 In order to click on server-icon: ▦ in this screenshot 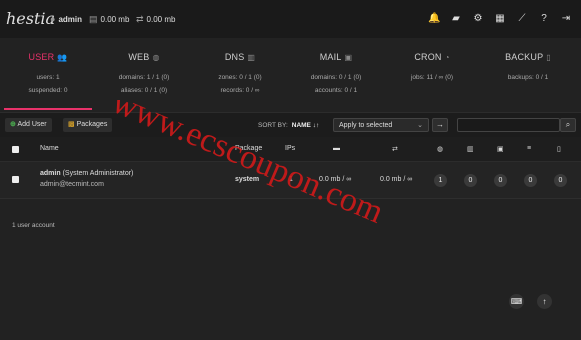, I will do `click(500, 19)`.